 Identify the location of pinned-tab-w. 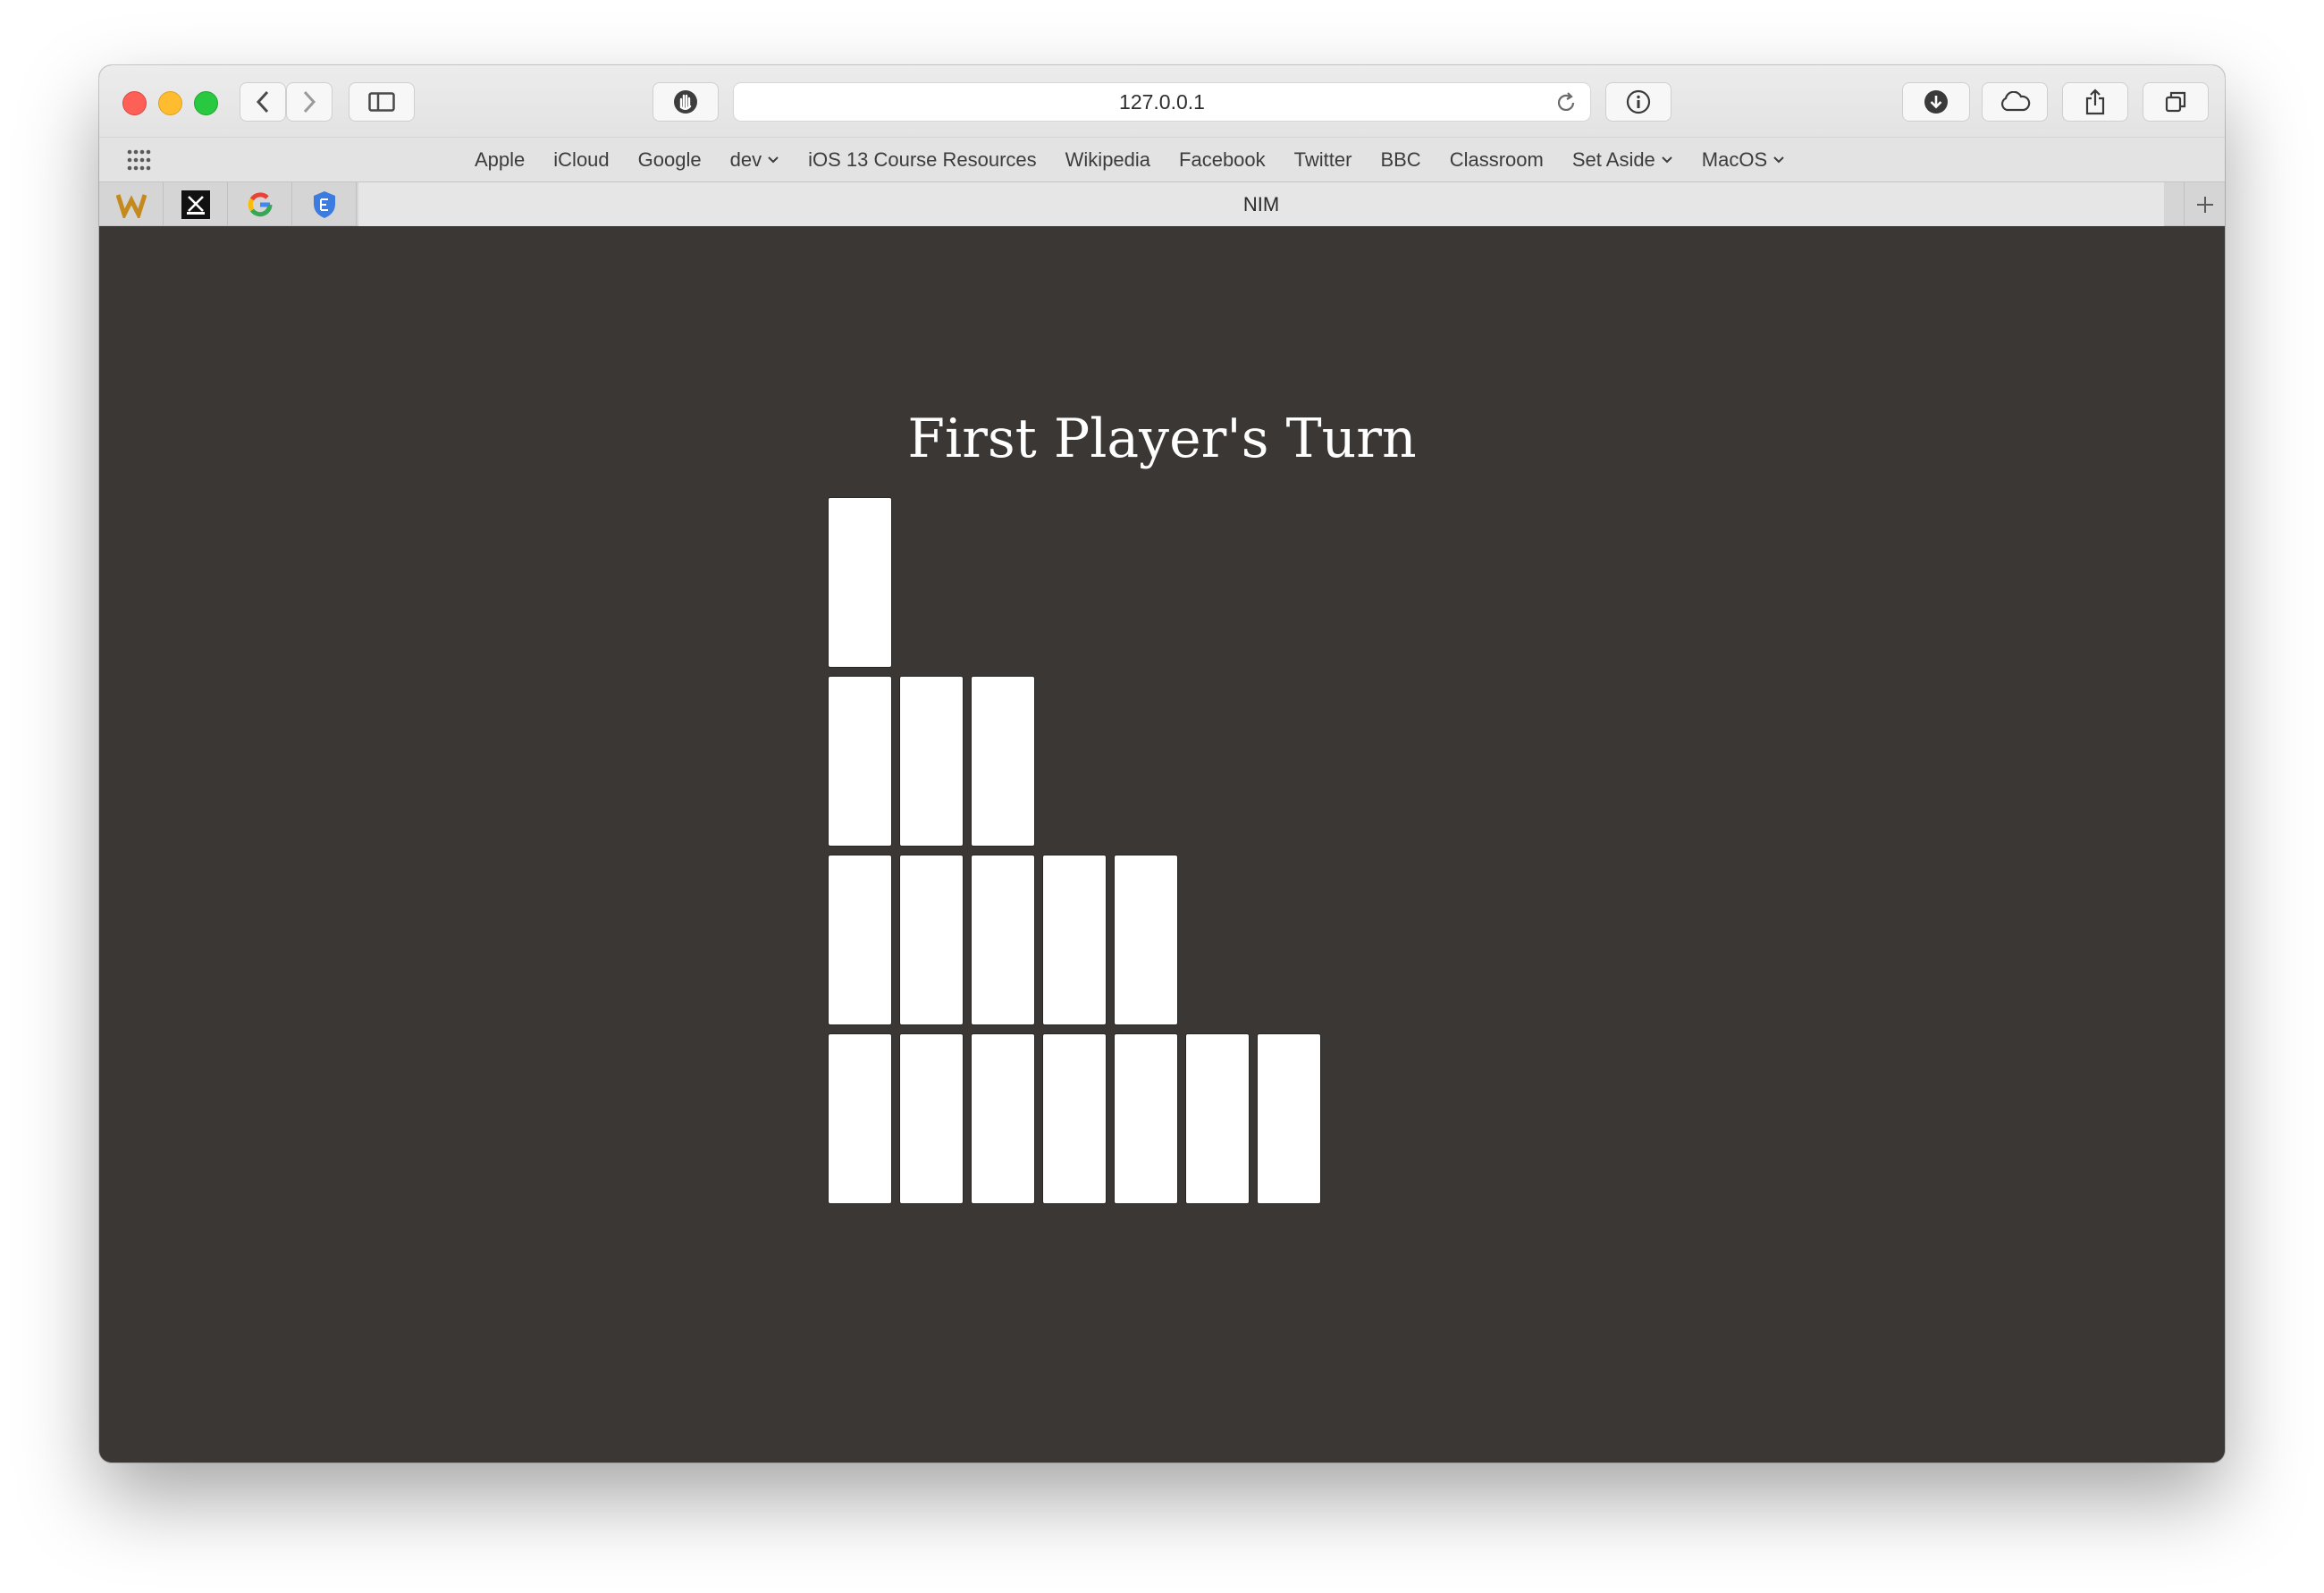
(131, 204).